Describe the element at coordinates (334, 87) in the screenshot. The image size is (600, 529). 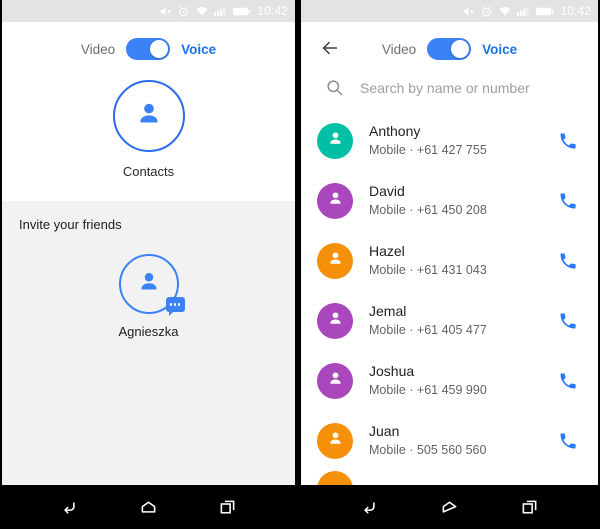
I see `search-icon` at that location.